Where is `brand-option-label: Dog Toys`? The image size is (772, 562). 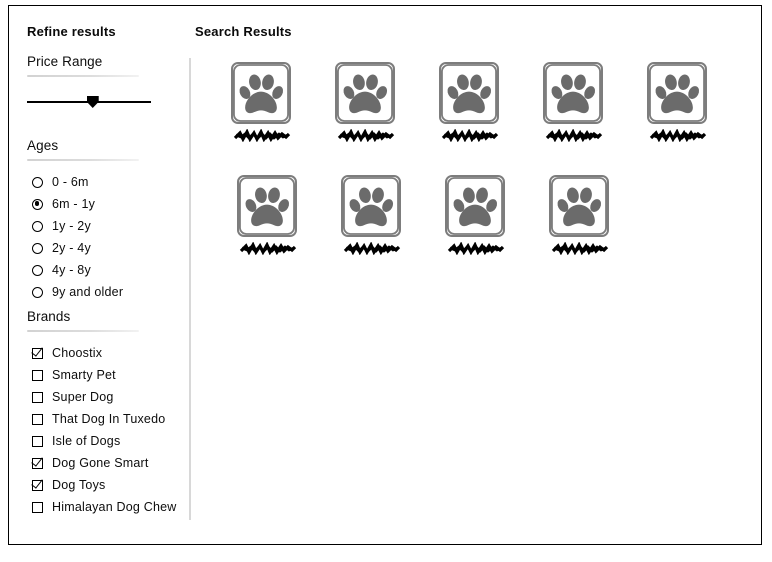 brand-option-label: Dog Toys is located at coordinates (79, 485).